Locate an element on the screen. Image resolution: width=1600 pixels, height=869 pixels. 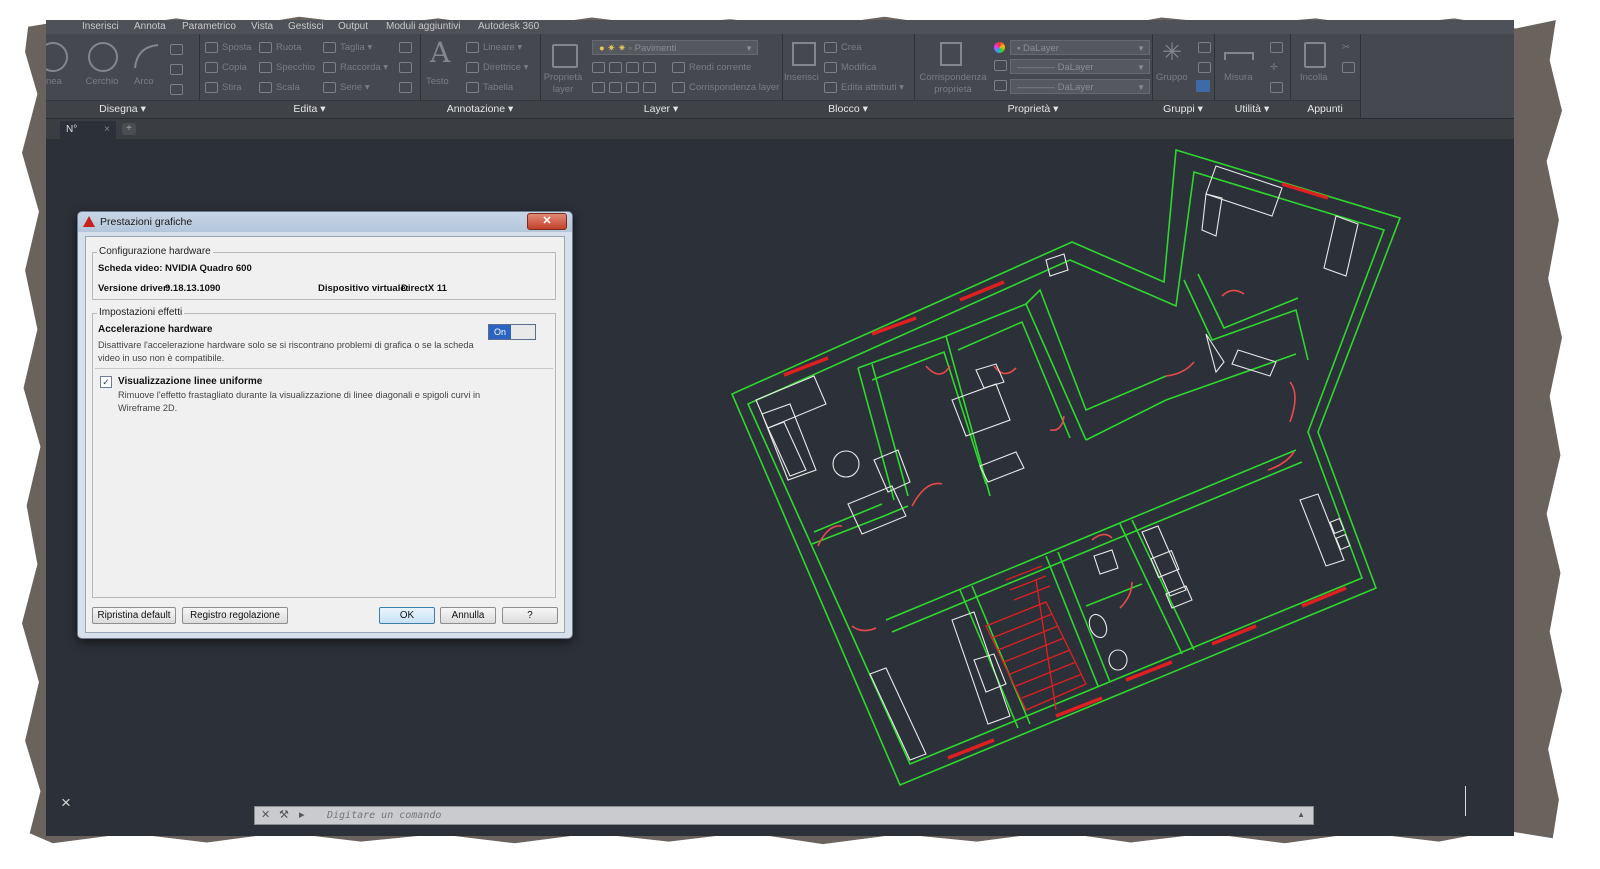
ok-button: OK is located at coordinates (407, 615).